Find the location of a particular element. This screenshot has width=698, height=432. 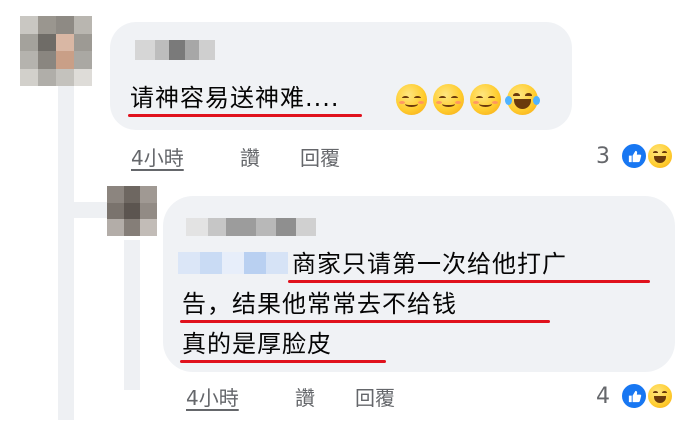

comment-text: 商家只请第一次给他打广 is located at coordinates (429, 264).